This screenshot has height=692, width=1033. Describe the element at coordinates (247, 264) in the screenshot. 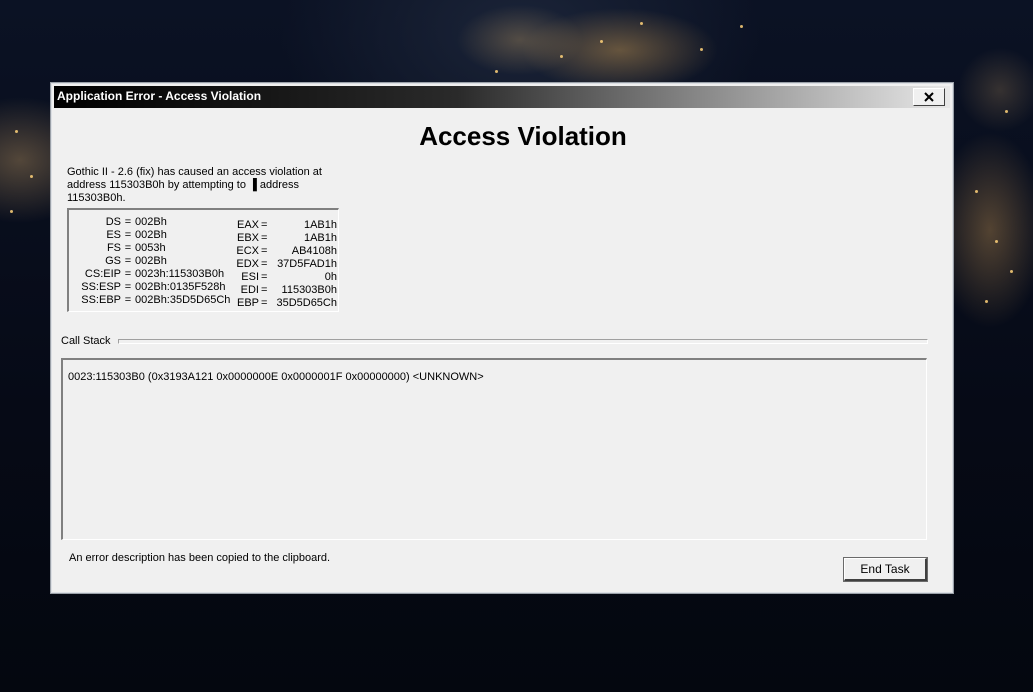

I see `register-name: EDX` at that location.